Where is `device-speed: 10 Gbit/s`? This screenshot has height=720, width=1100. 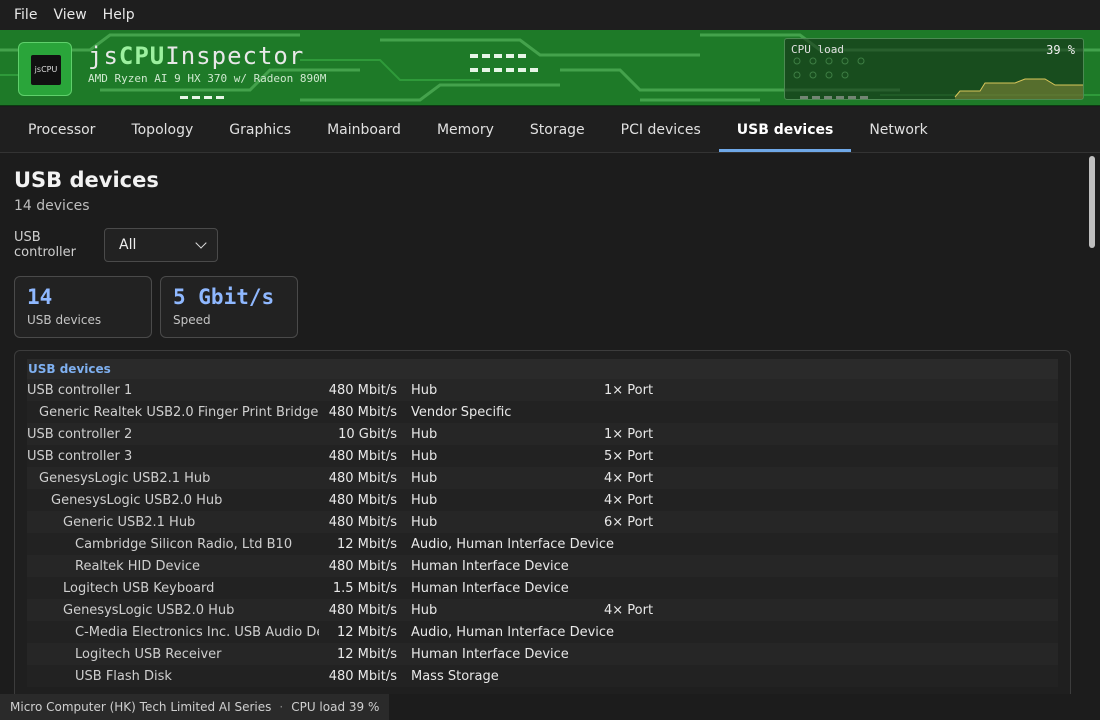 device-speed: 10 Gbit/s is located at coordinates (367, 434).